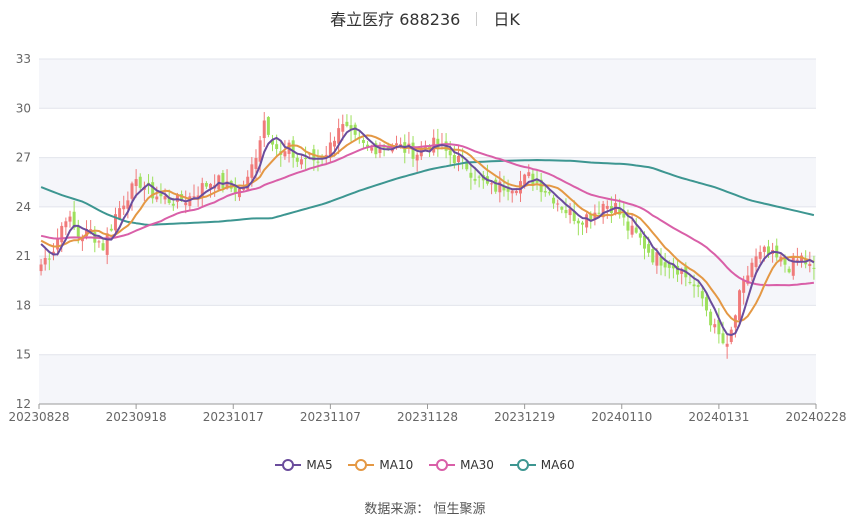  Describe the element at coordinates (233, 417) in the screenshot. I see `x-tick-label: 20231017` at that location.